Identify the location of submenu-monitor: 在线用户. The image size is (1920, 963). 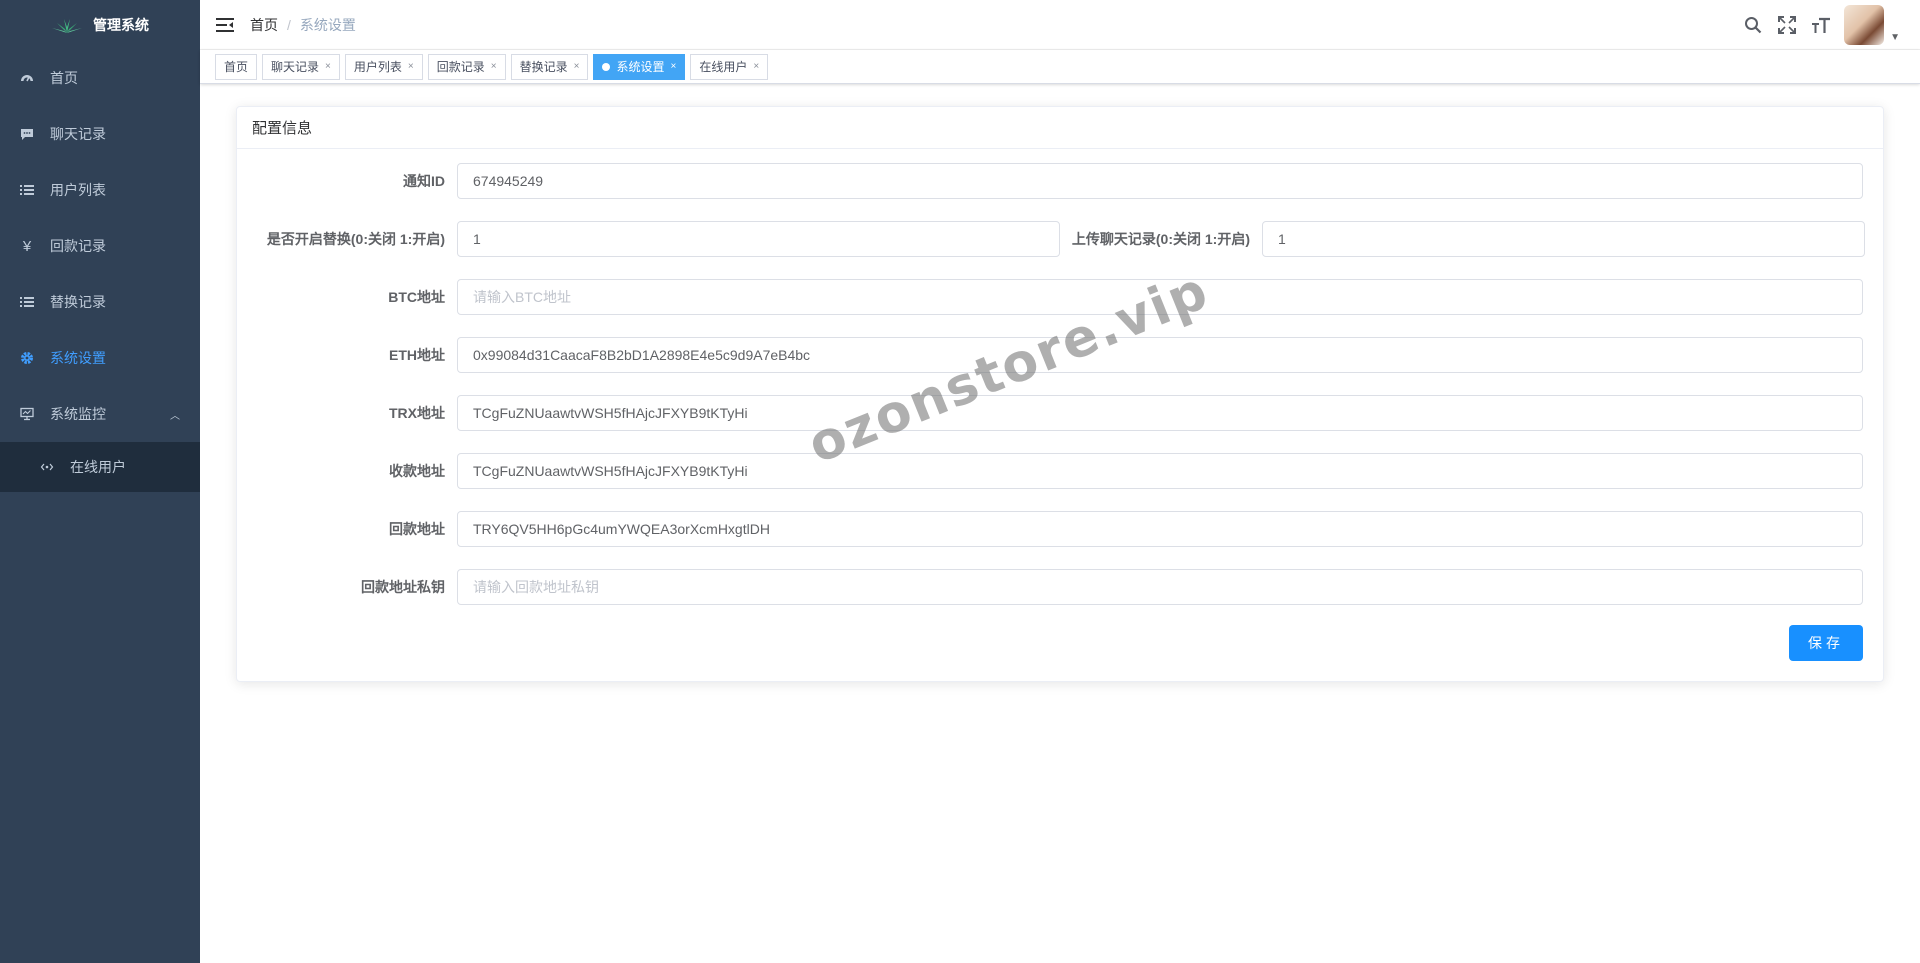
(100, 467).